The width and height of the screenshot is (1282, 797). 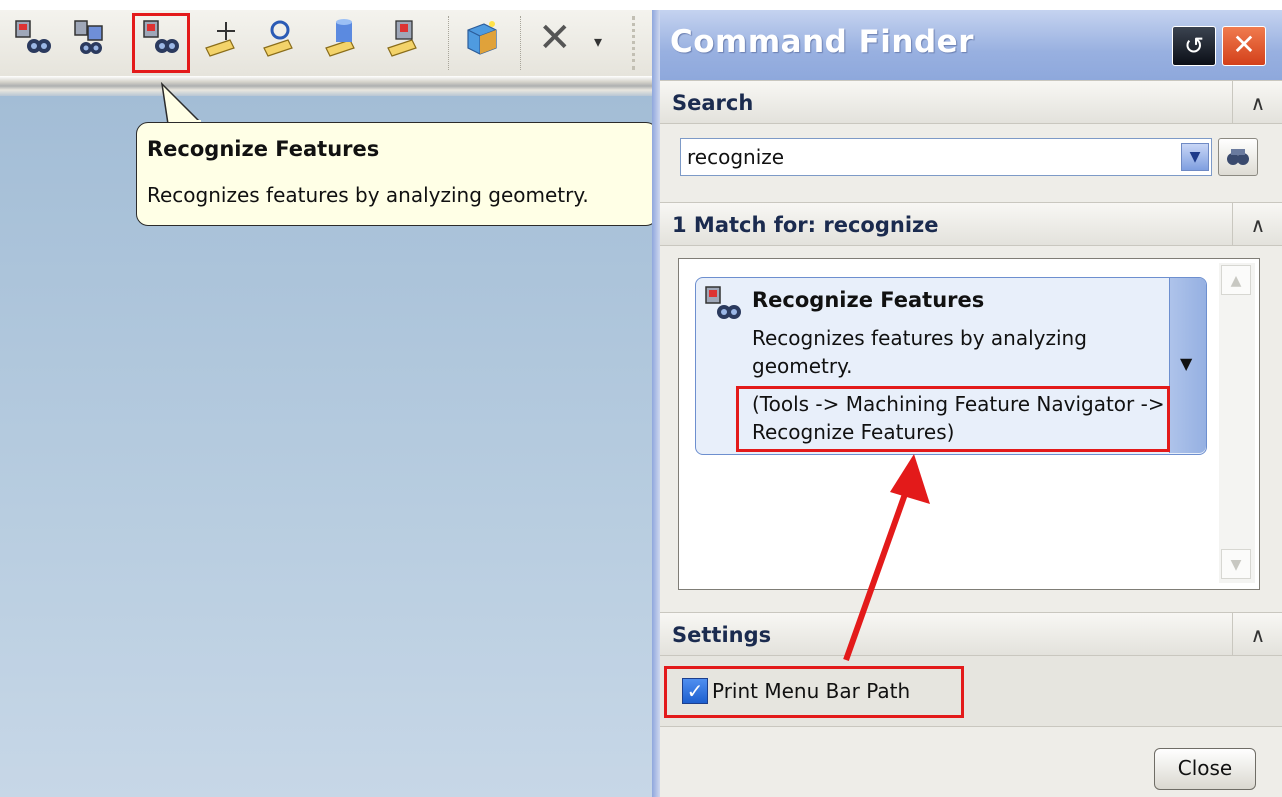 I want to click on close-window-button: ✕, so click(x=1244, y=46).